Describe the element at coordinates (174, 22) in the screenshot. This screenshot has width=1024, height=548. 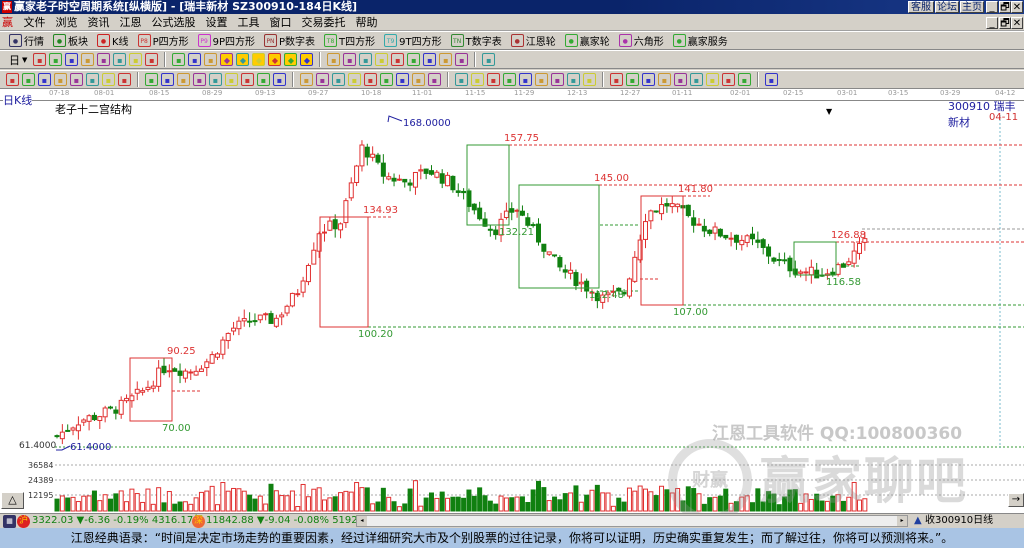
I see `menu-item: 公式选股` at that location.